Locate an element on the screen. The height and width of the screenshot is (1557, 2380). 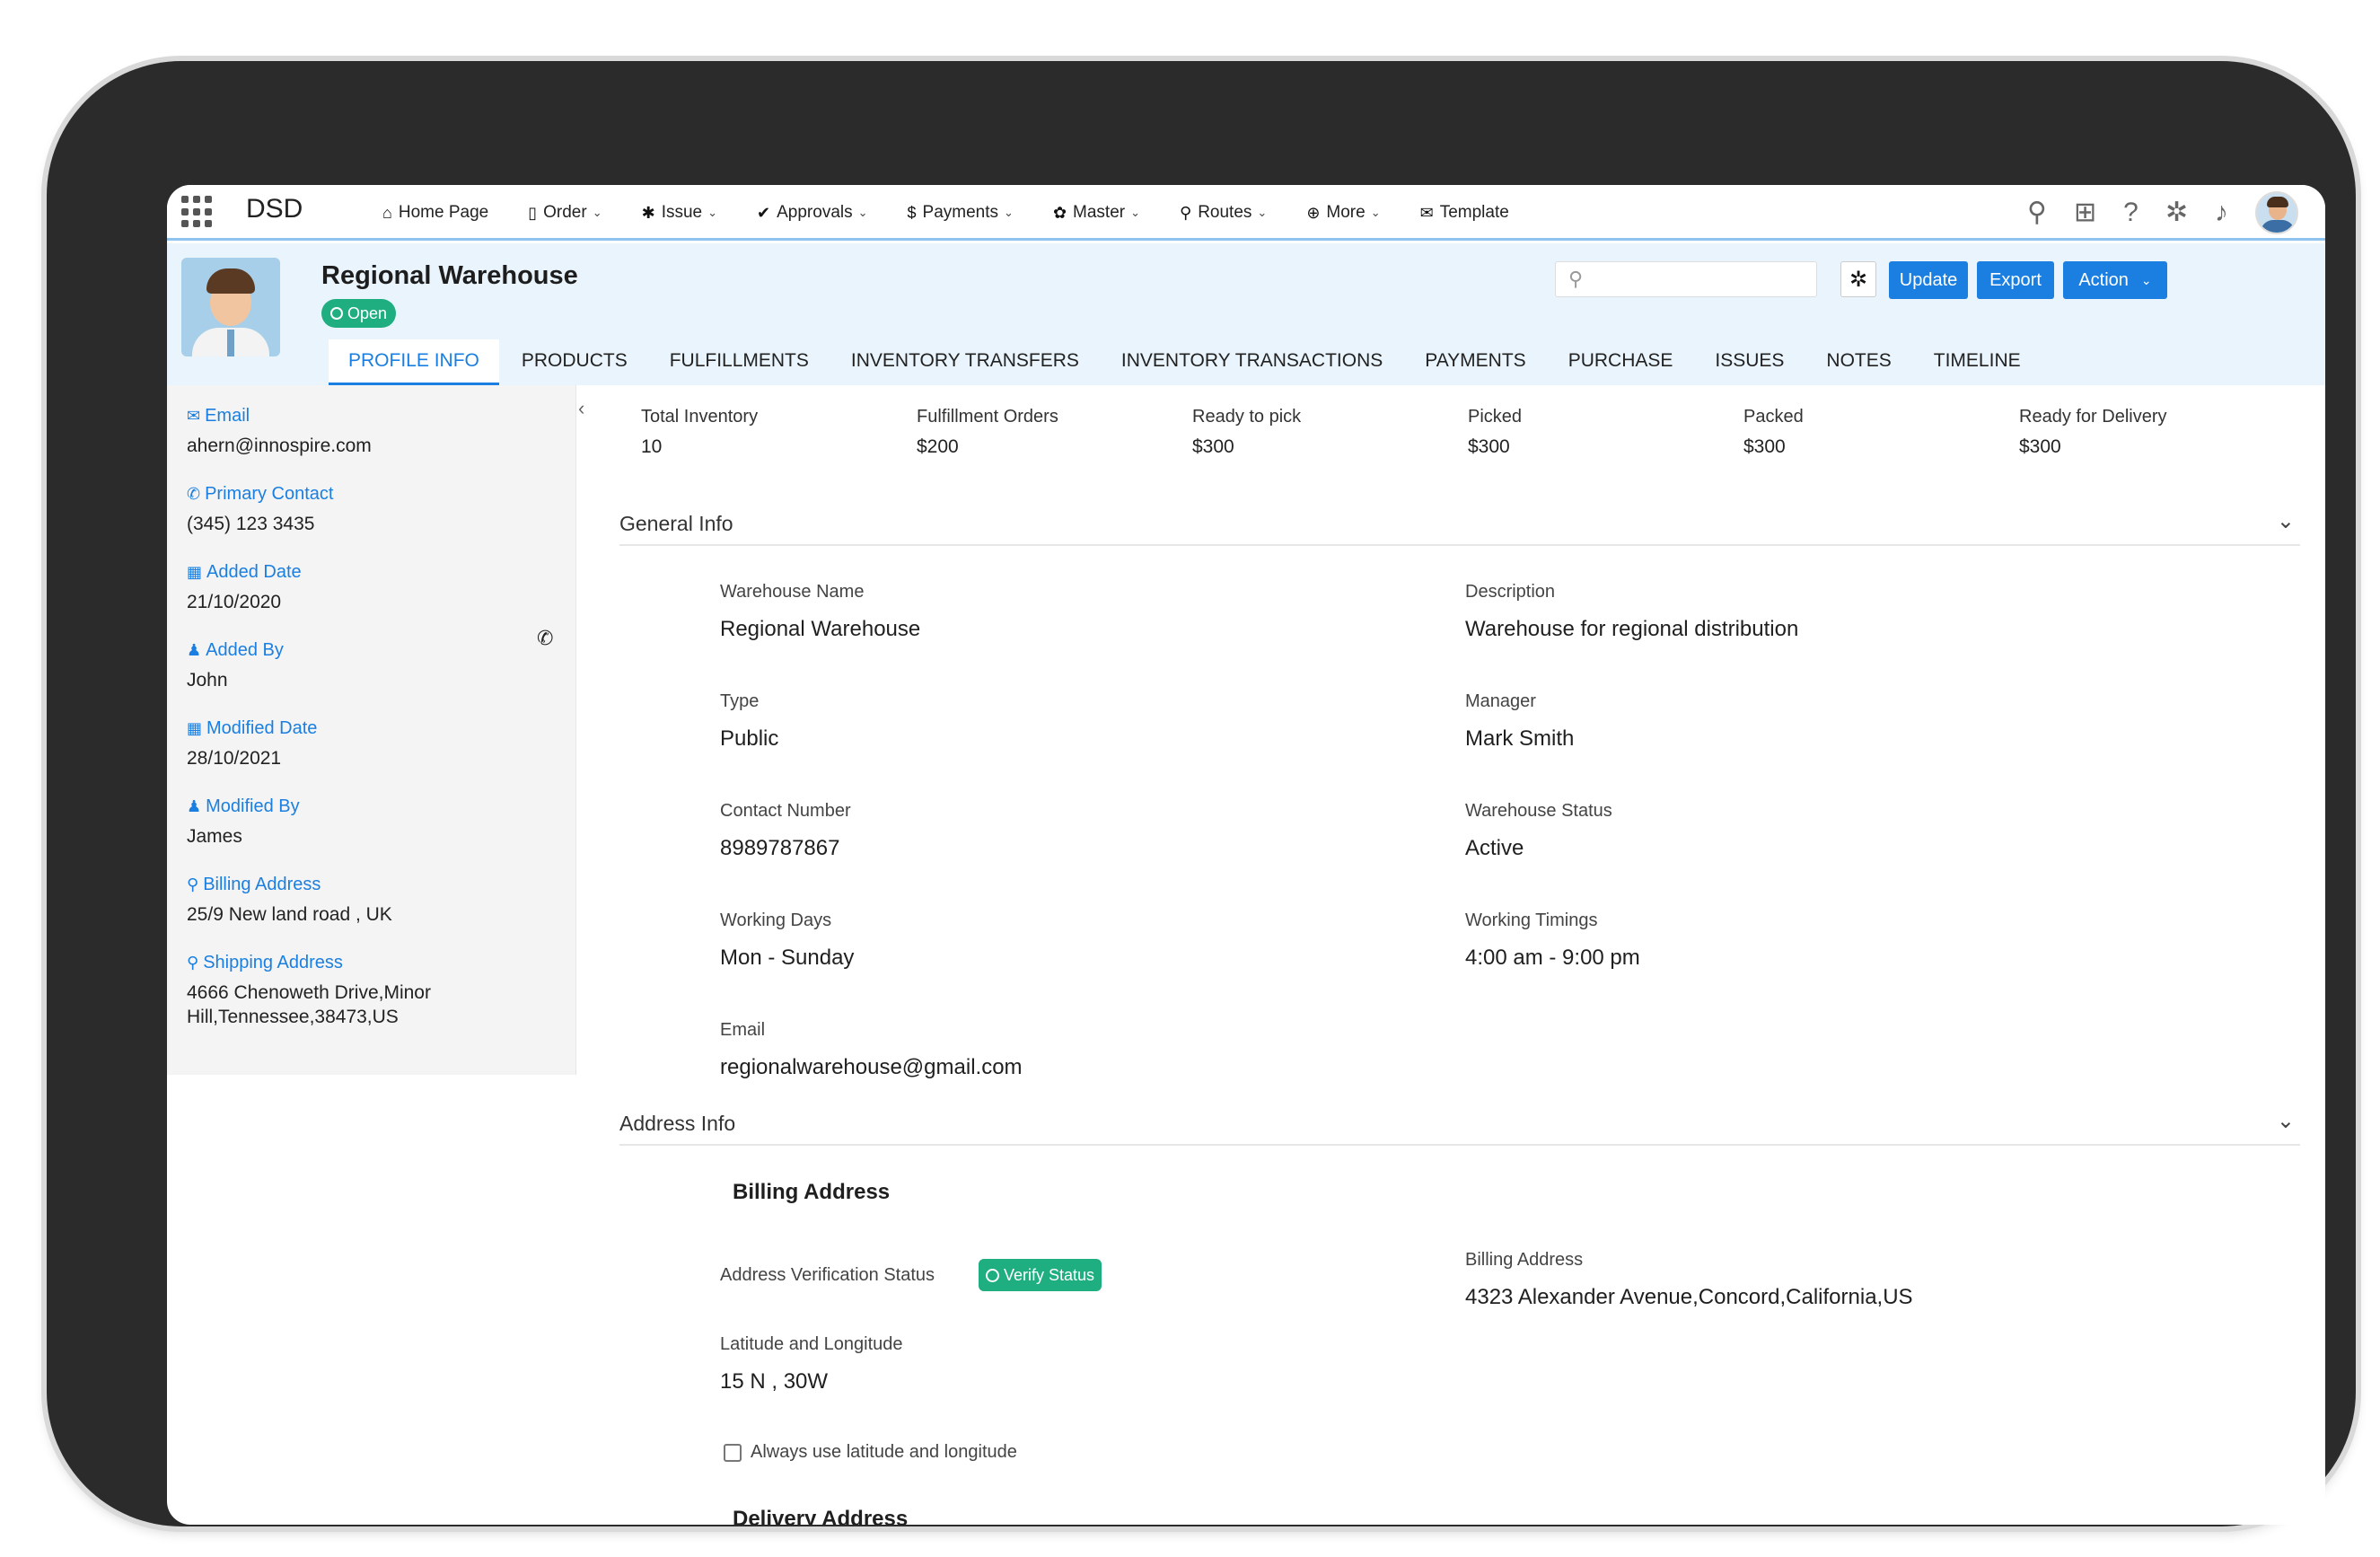
tab-timeline: TIMELINE is located at coordinates (1977, 367).